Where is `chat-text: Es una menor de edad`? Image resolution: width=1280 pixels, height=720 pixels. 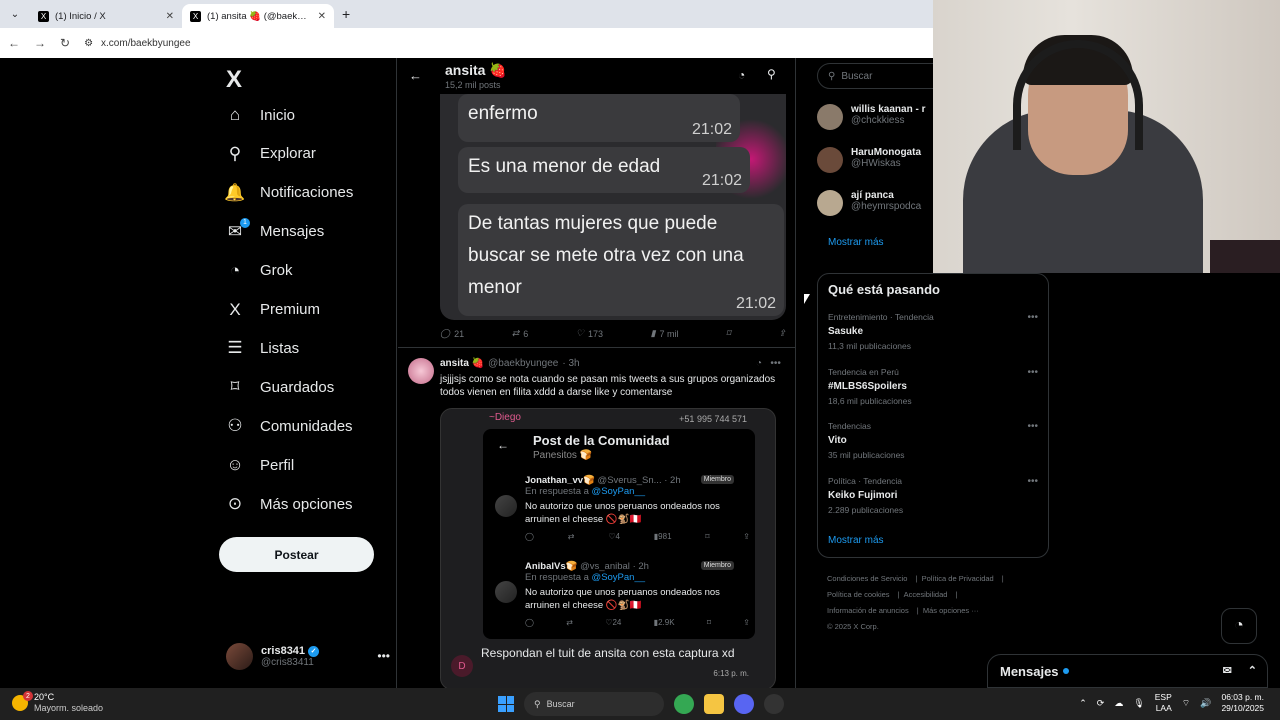 chat-text: Es una menor de edad is located at coordinates (564, 166).